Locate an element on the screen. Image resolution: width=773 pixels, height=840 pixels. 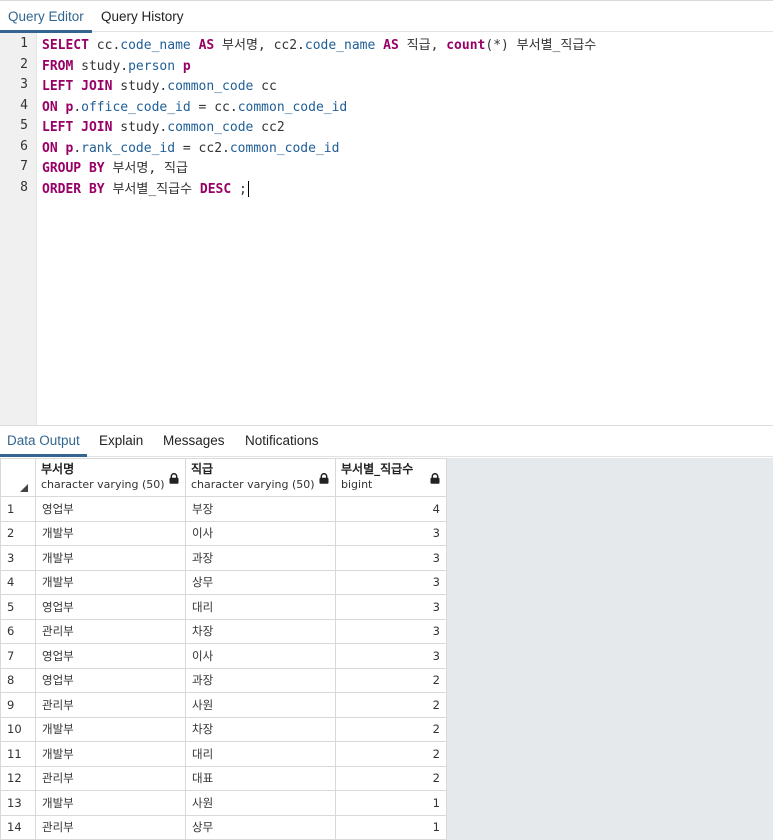
table-row: 13 개발부 사원 1 is located at coordinates (223, 803).